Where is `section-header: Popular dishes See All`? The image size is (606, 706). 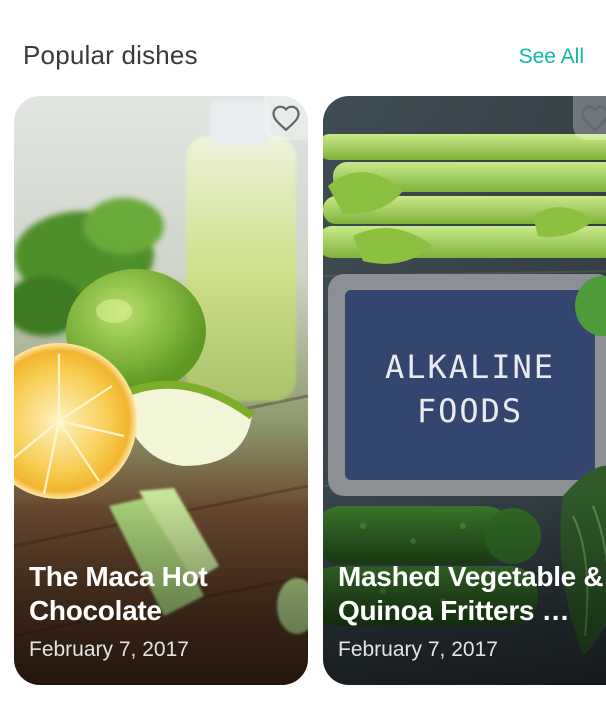 section-header: Popular dishes See All is located at coordinates (303, 48).